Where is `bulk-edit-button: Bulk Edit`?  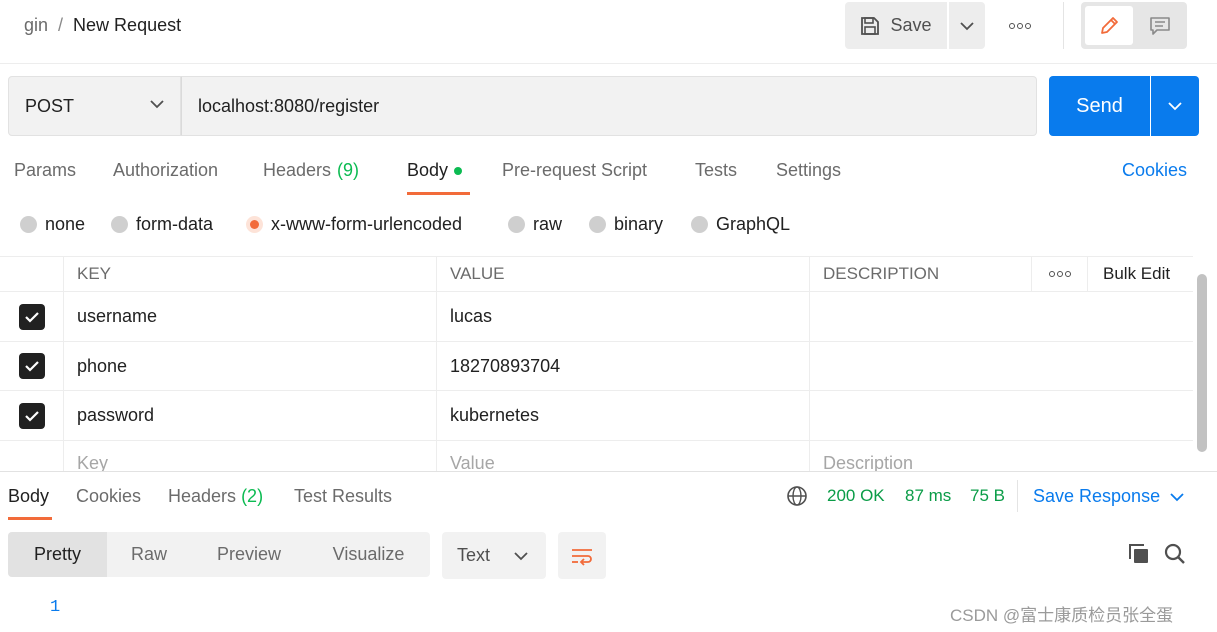 bulk-edit-button: Bulk Edit is located at coordinates (1140, 274).